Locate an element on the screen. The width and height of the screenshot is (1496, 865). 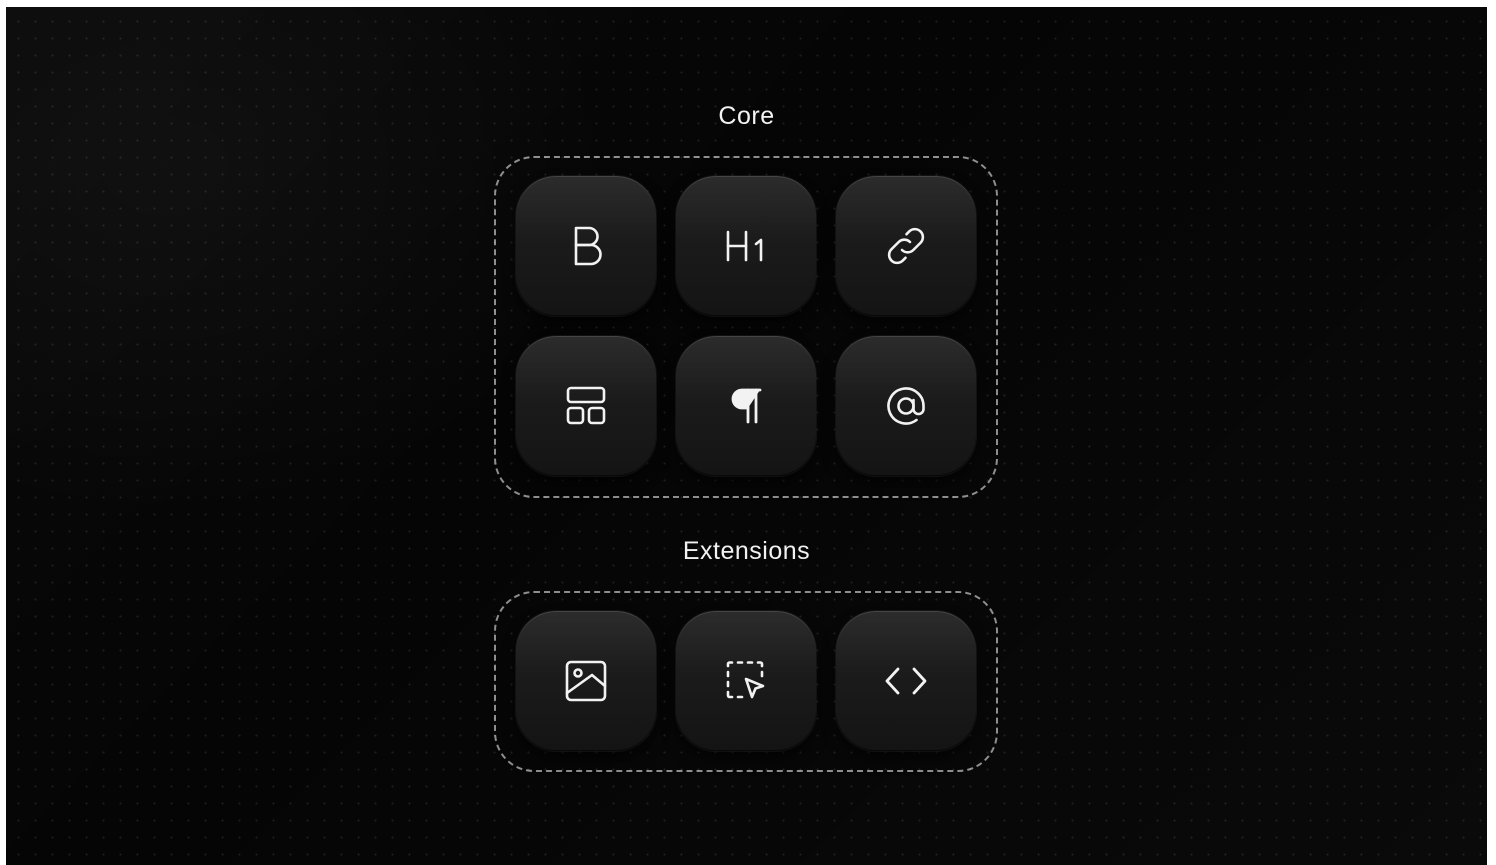
link-icon is located at coordinates (906, 246).